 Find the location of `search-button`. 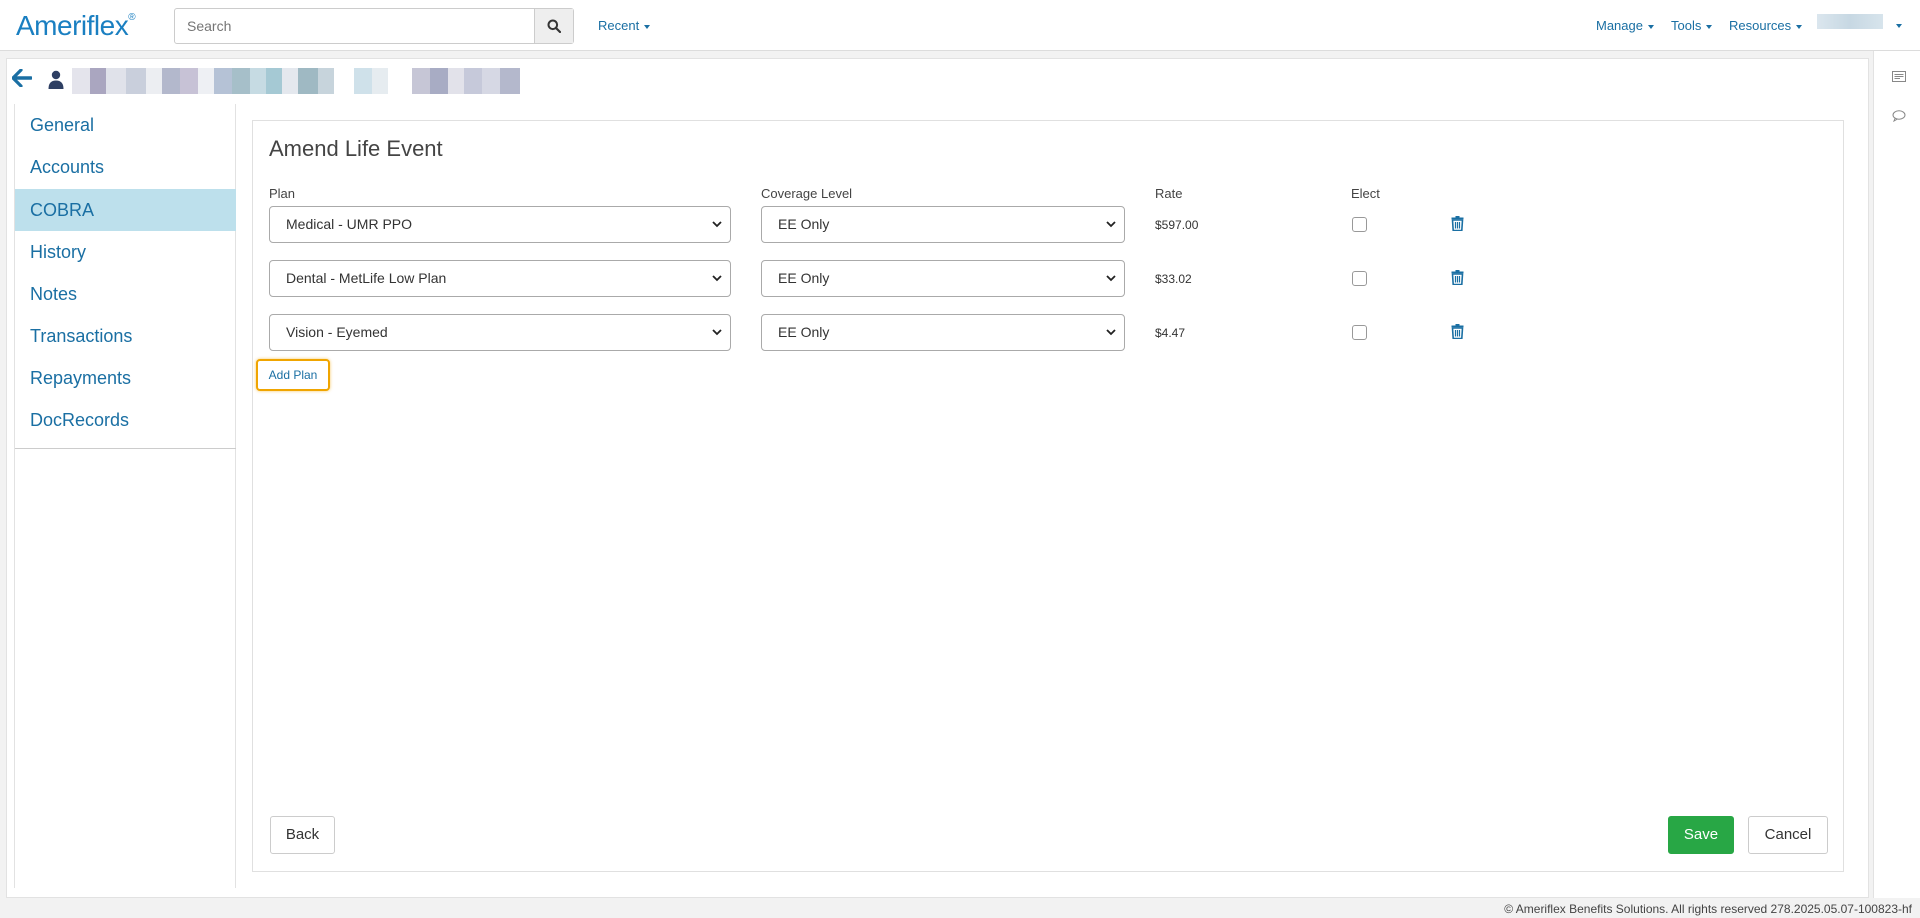

search-button is located at coordinates (553, 26).